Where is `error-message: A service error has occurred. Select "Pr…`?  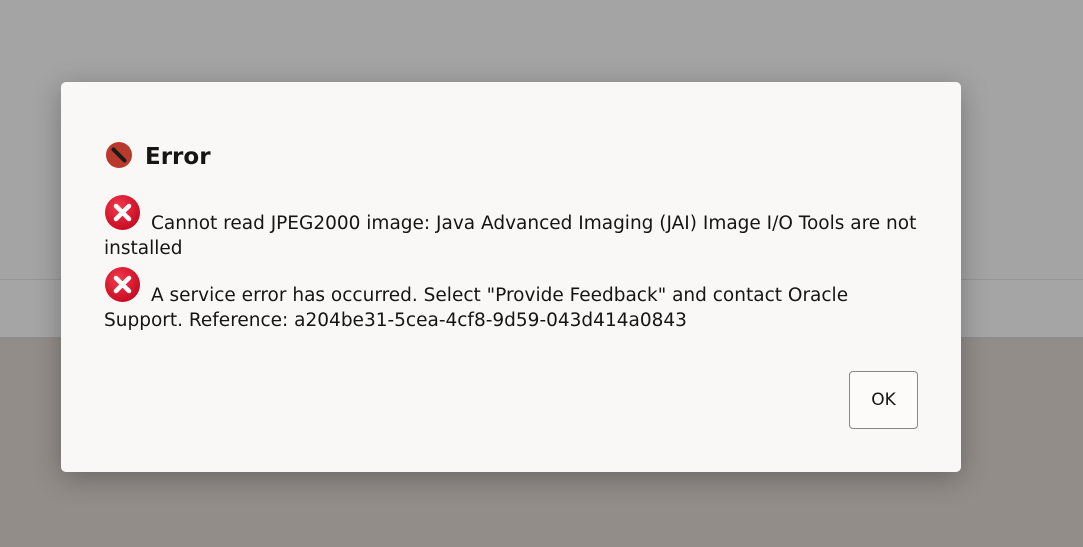 error-message: A service error has occurred. Select "Pr… is located at coordinates (514, 299).